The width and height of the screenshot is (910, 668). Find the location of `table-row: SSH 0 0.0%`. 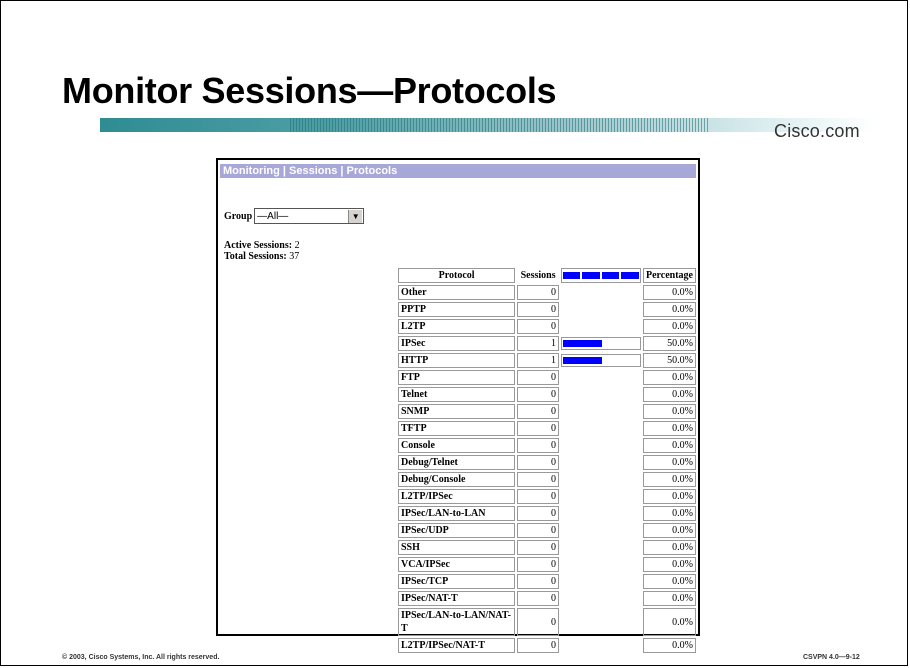

table-row: SSH 0 0.0% is located at coordinates (547, 547).